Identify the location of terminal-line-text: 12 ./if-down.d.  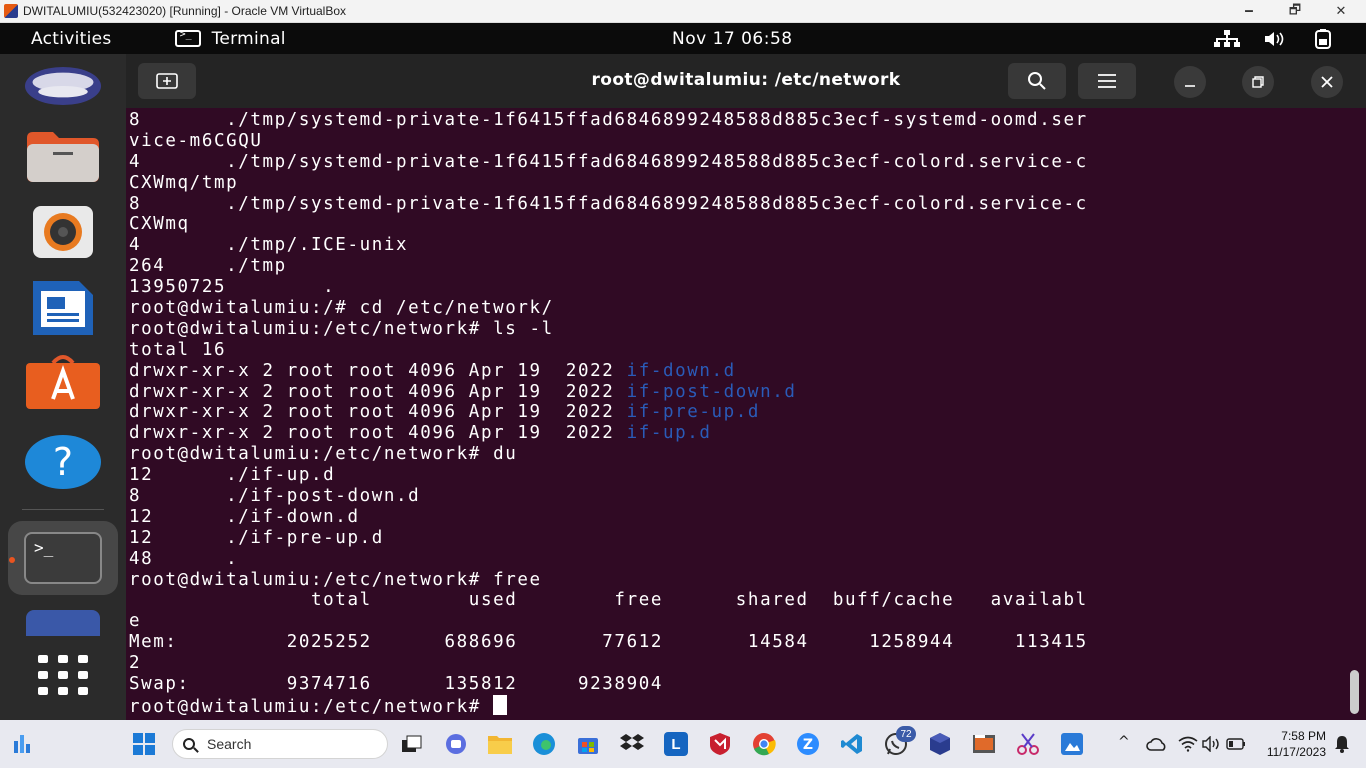
(244, 516).